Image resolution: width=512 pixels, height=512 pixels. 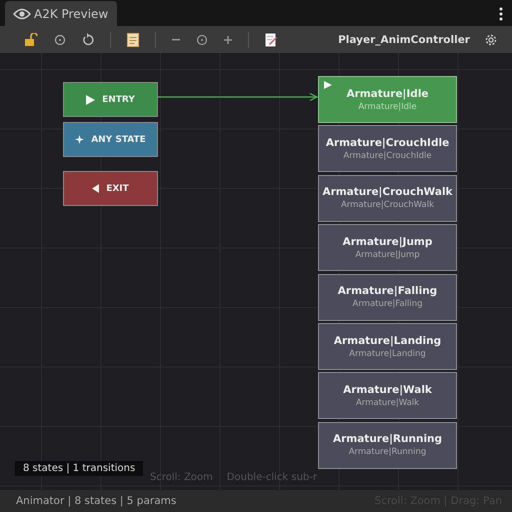 I want to click on lock-icon, so click(x=31, y=39).